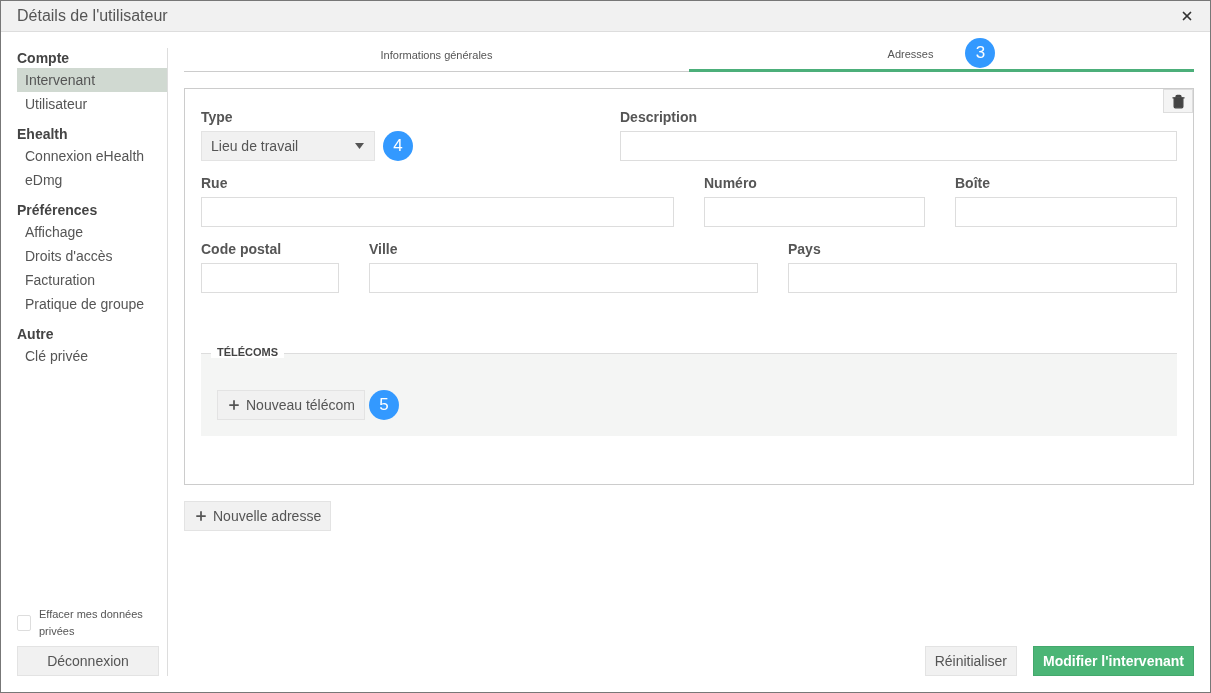 The width and height of the screenshot is (1211, 693). Describe the element at coordinates (92, 280) in the screenshot. I see `sidebar-item: Facturation` at that location.